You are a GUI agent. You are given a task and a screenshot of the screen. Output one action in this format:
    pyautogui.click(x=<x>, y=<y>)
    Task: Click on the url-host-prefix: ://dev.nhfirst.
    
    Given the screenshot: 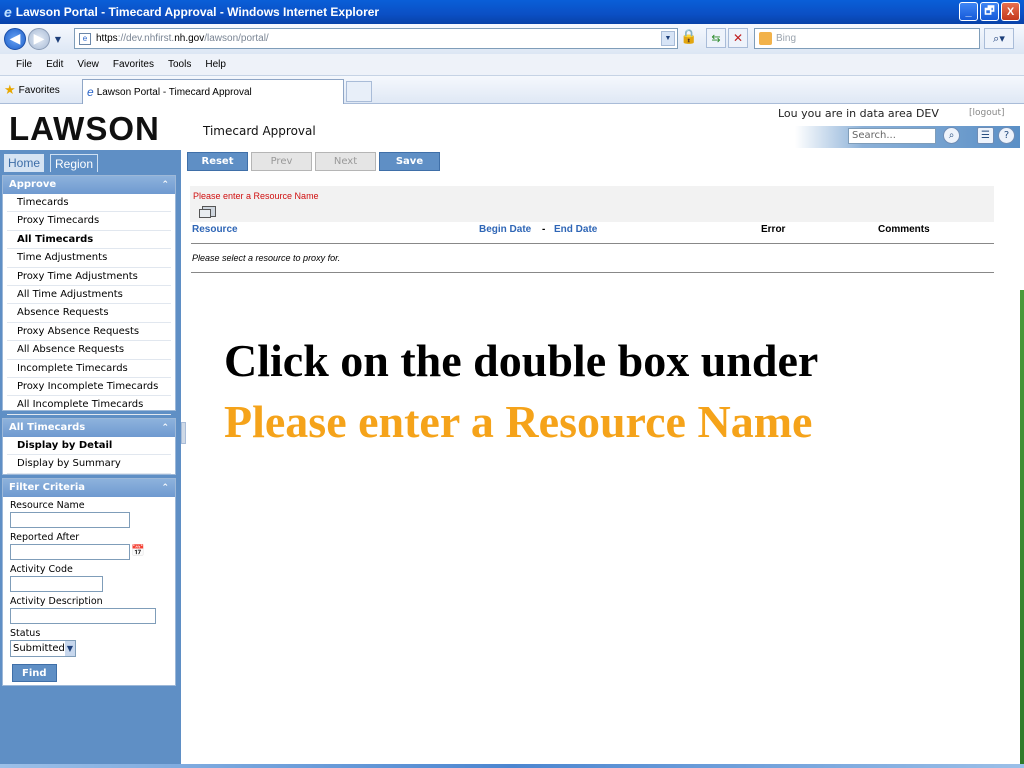 What is the action you would take?
    pyautogui.click(x=146, y=38)
    